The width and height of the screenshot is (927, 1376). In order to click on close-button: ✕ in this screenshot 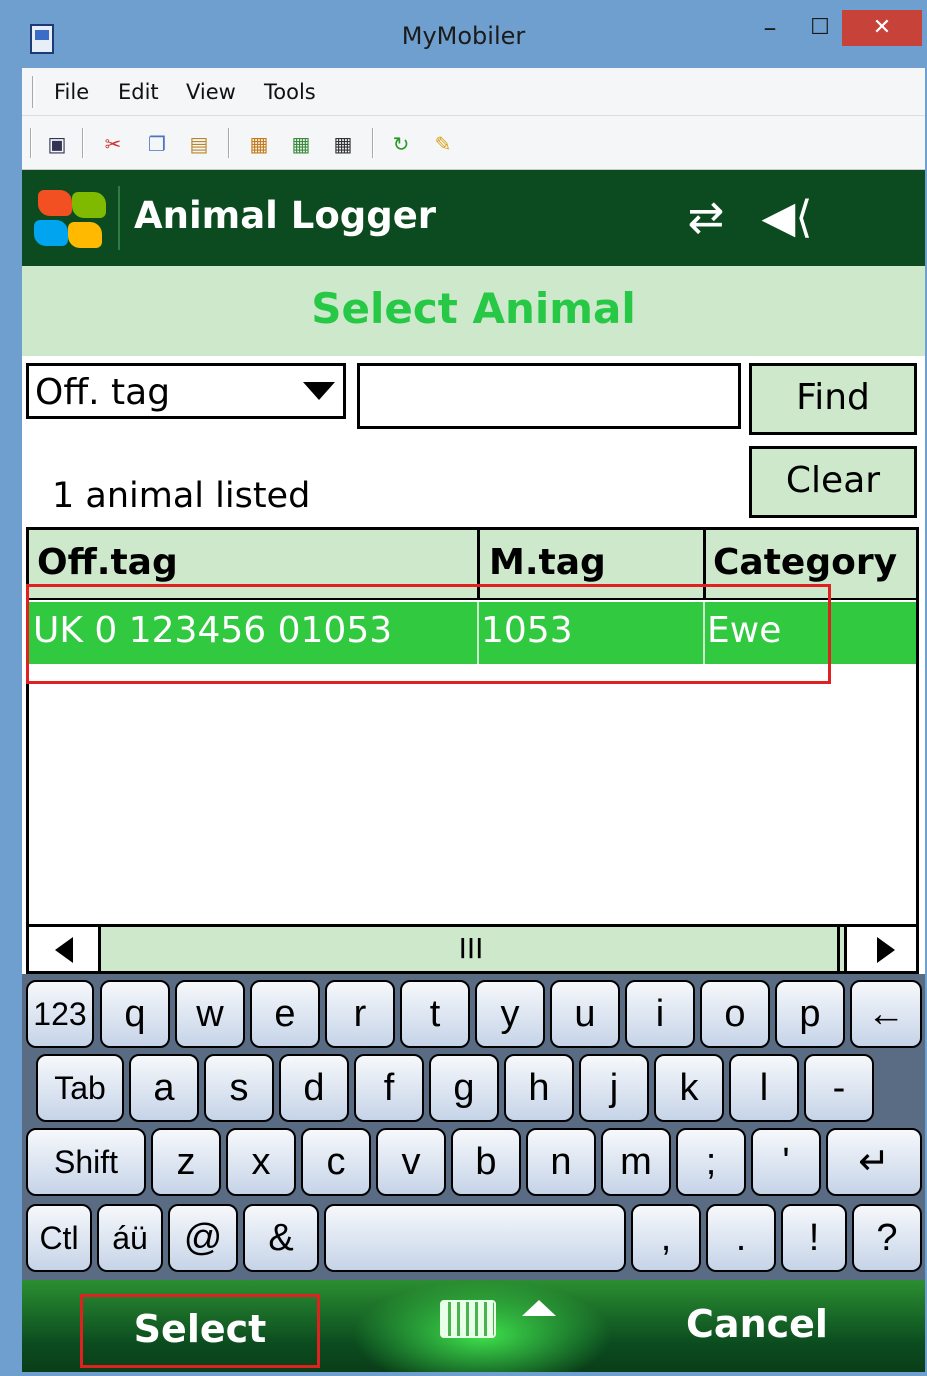, I will do `click(882, 28)`.